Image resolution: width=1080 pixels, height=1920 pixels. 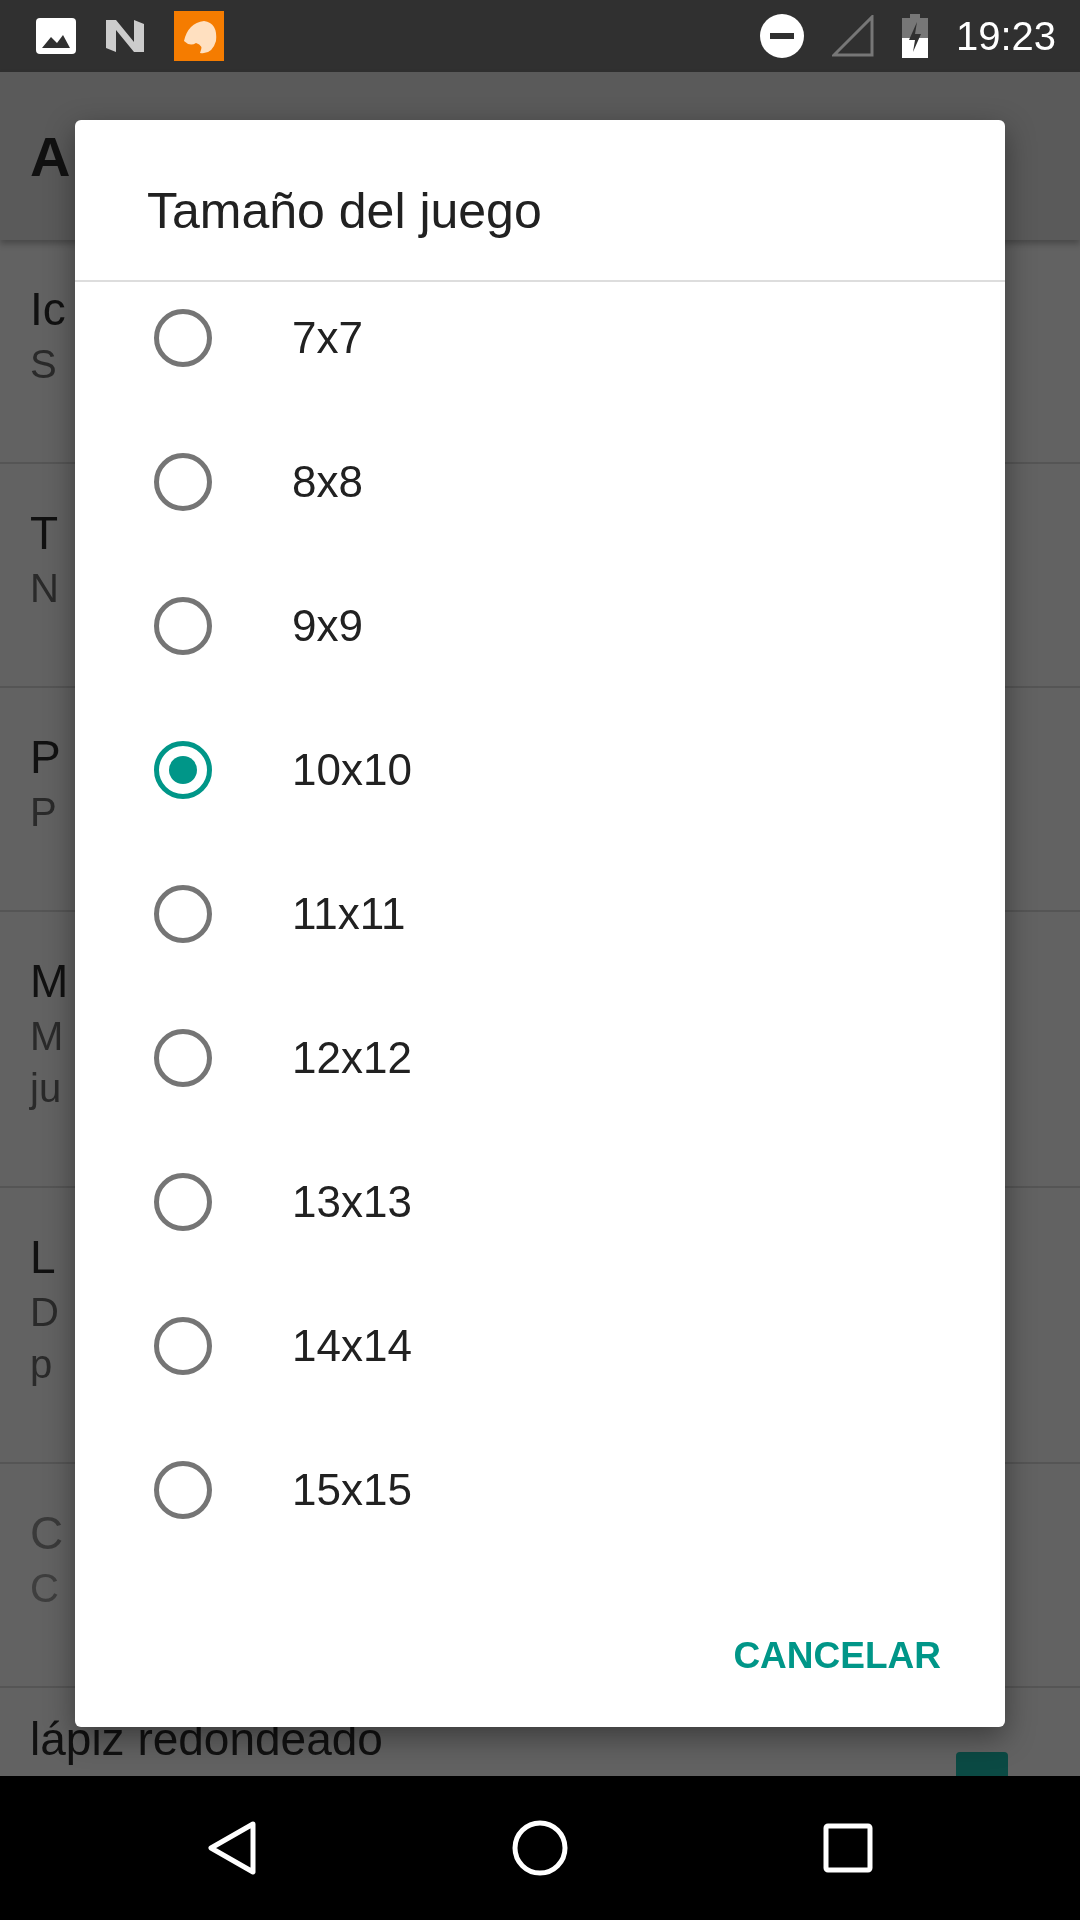 What do you see at coordinates (540, 1848) in the screenshot?
I see `home-icon` at bounding box center [540, 1848].